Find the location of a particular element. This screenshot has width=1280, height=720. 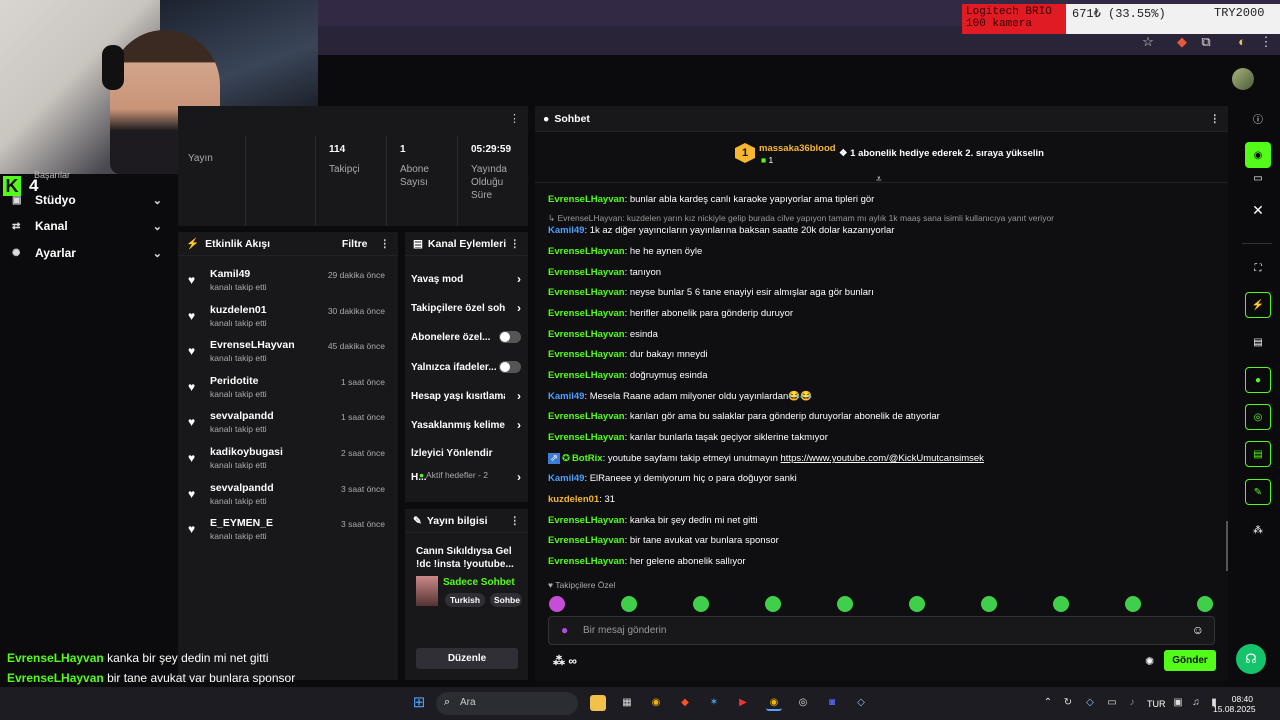

pinned-username: massaka36blood is located at coordinates (797, 148).